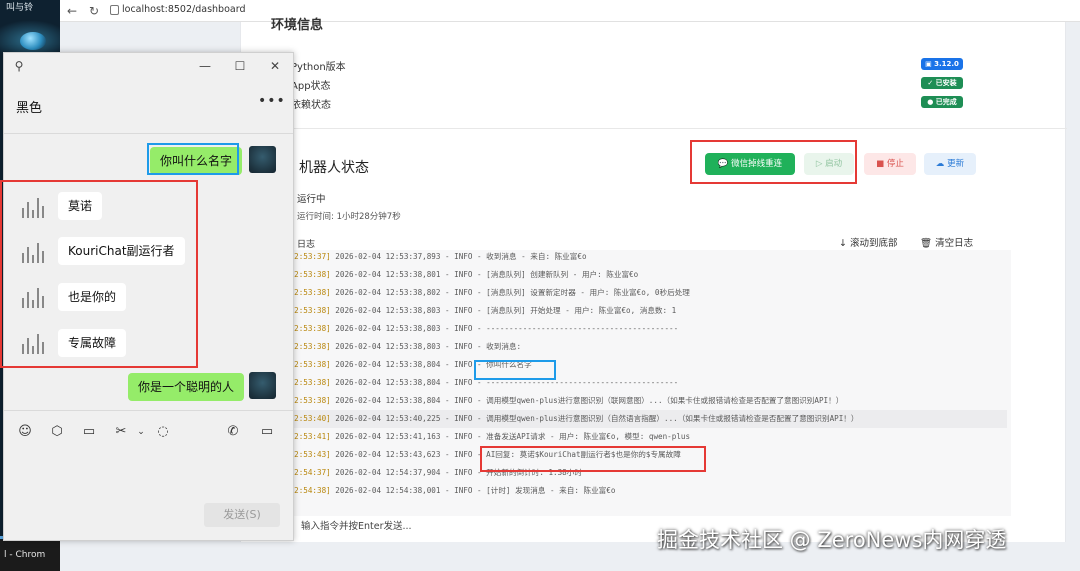  Describe the element at coordinates (297, 25) in the screenshot. I see `env-section-title: 环境信息` at that location.